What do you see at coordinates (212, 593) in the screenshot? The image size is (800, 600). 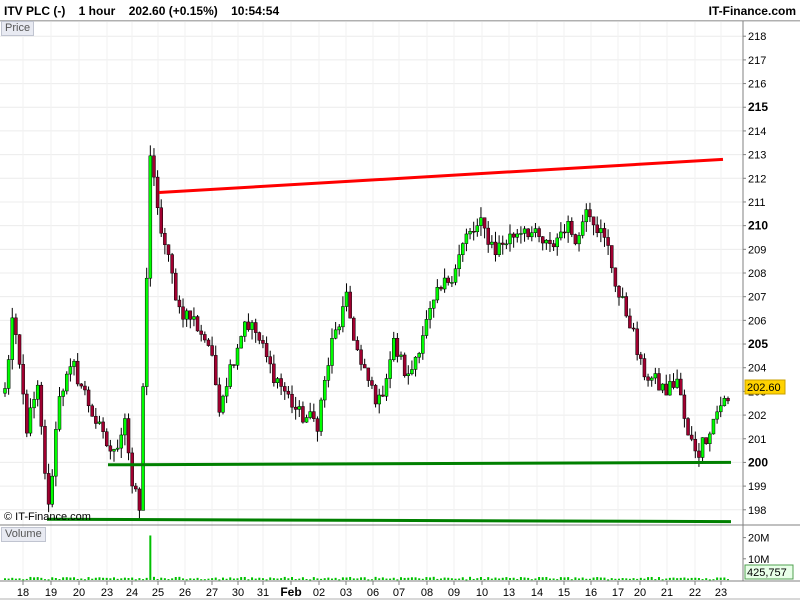 I see `date-tick-label: 27` at bounding box center [212, 593].